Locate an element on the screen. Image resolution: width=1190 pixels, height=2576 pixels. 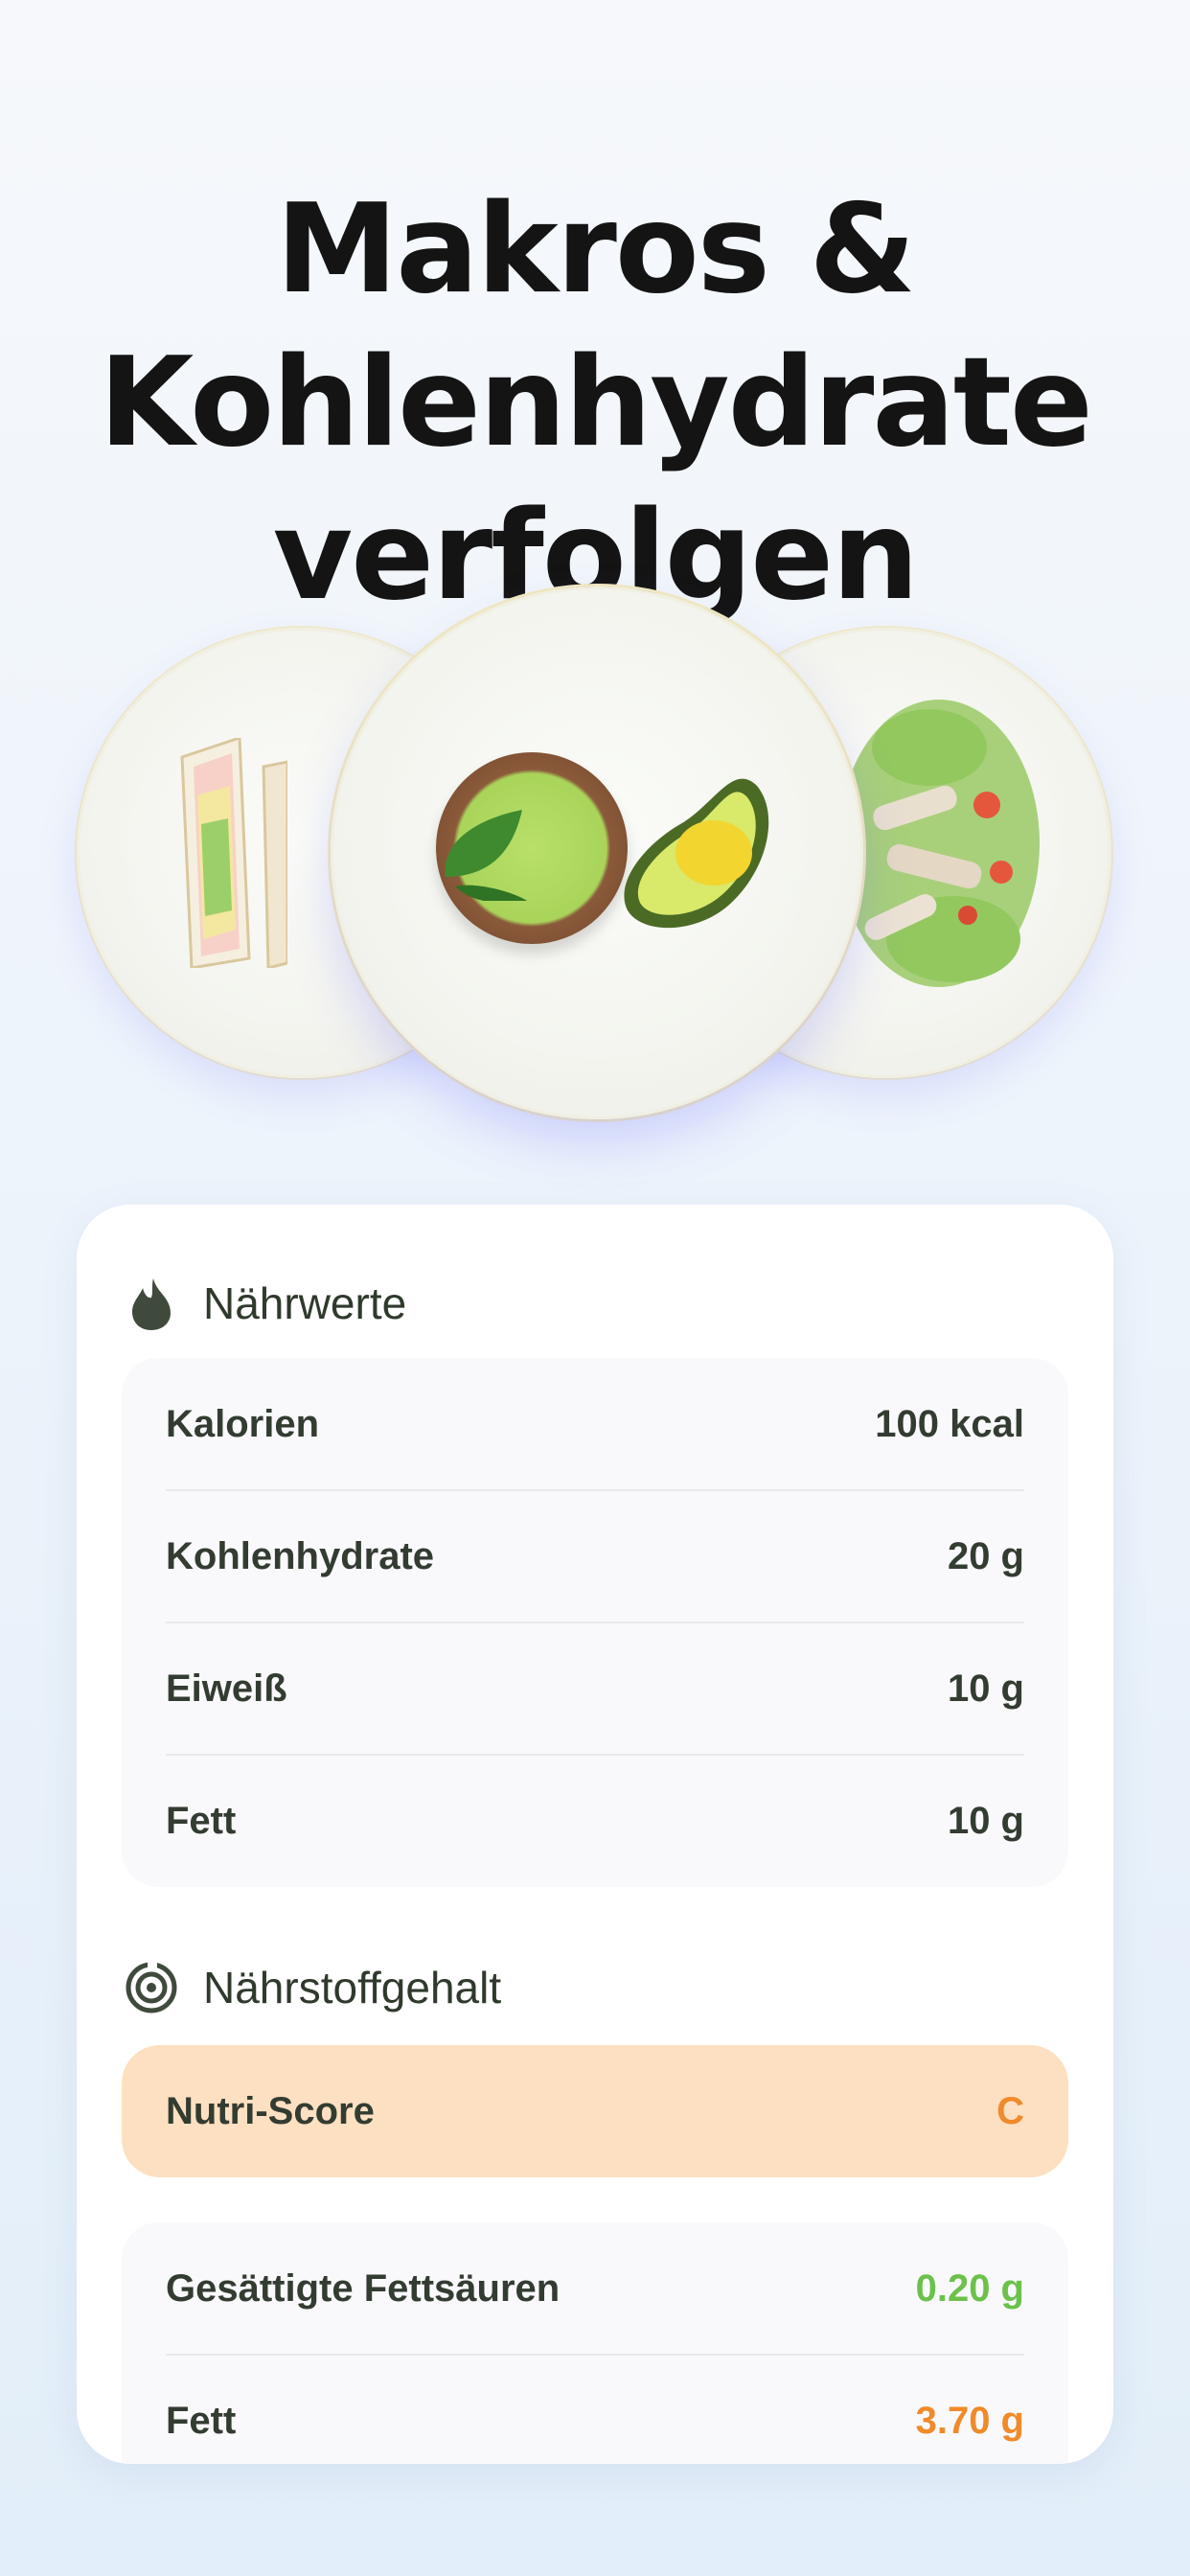
nutri-score-row: Nutri-Score C is located at coordinates (595, 2111).